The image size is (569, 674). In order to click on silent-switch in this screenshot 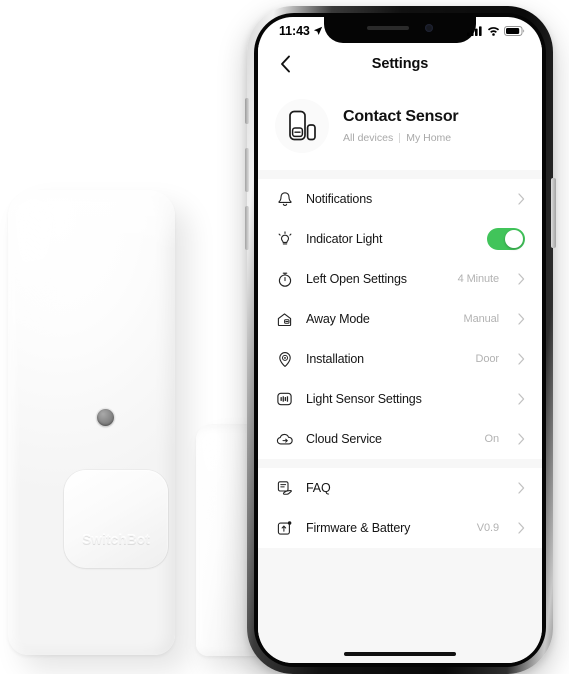, I will do `click(247, 111)`.